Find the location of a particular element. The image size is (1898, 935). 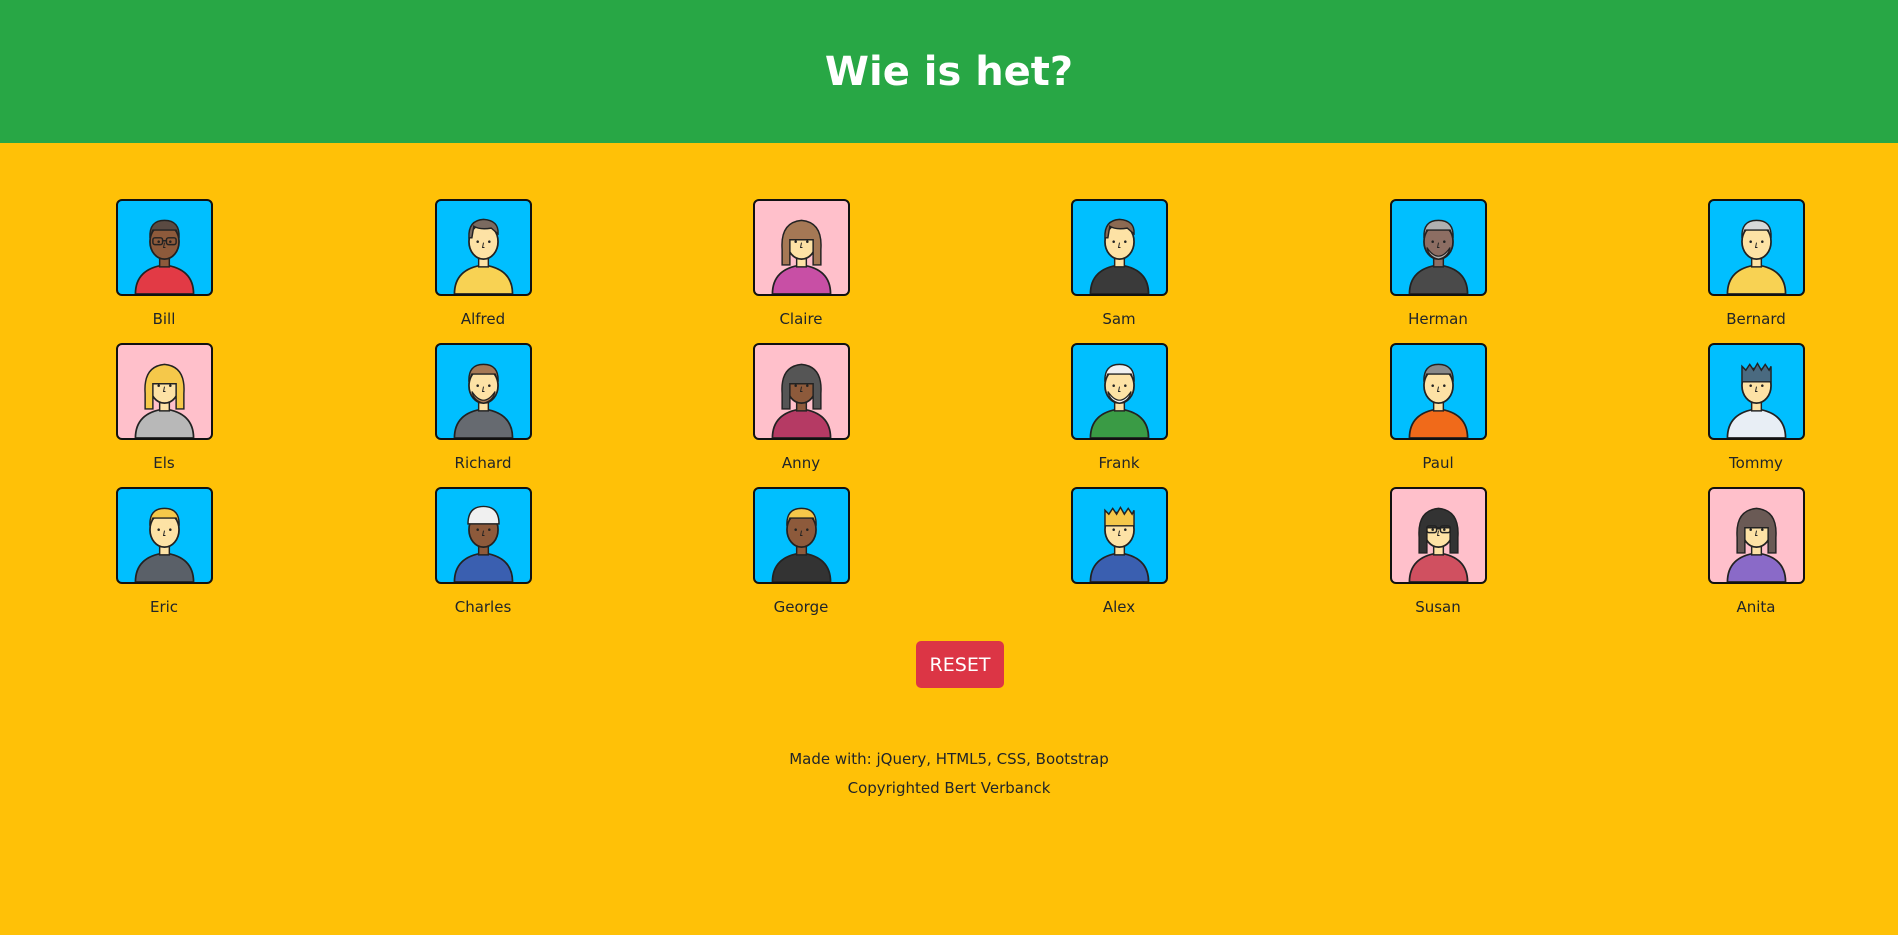

character-card: George is located at coordinates (801, 557).